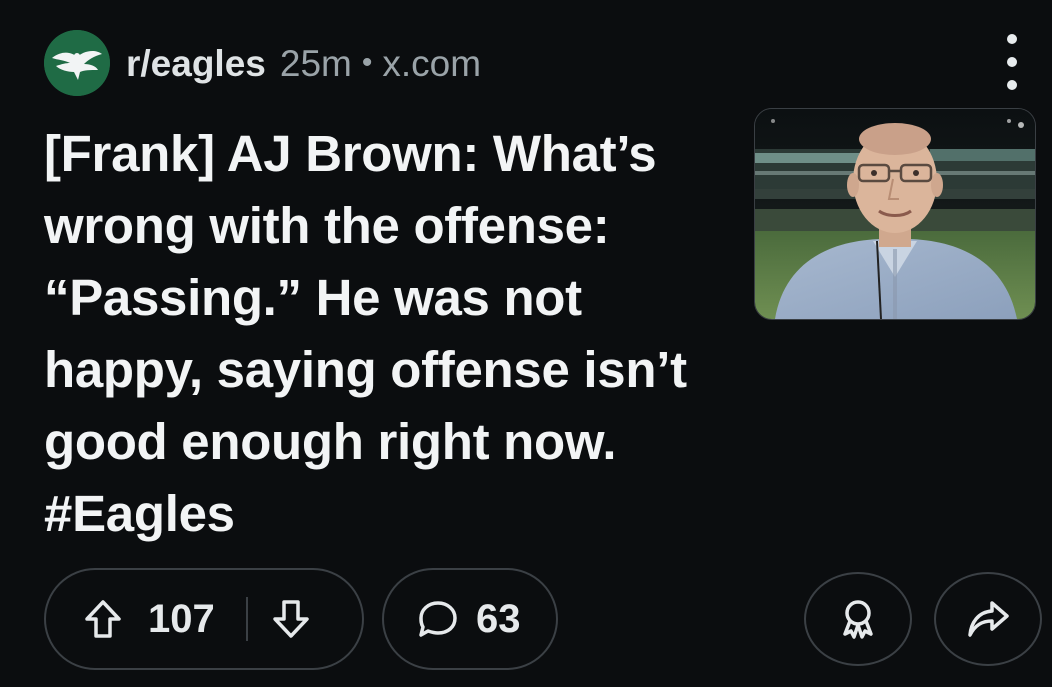 The height and width of the screenshot is (687, 1052). I want to click on comment-count: 63, so click(498, 618).